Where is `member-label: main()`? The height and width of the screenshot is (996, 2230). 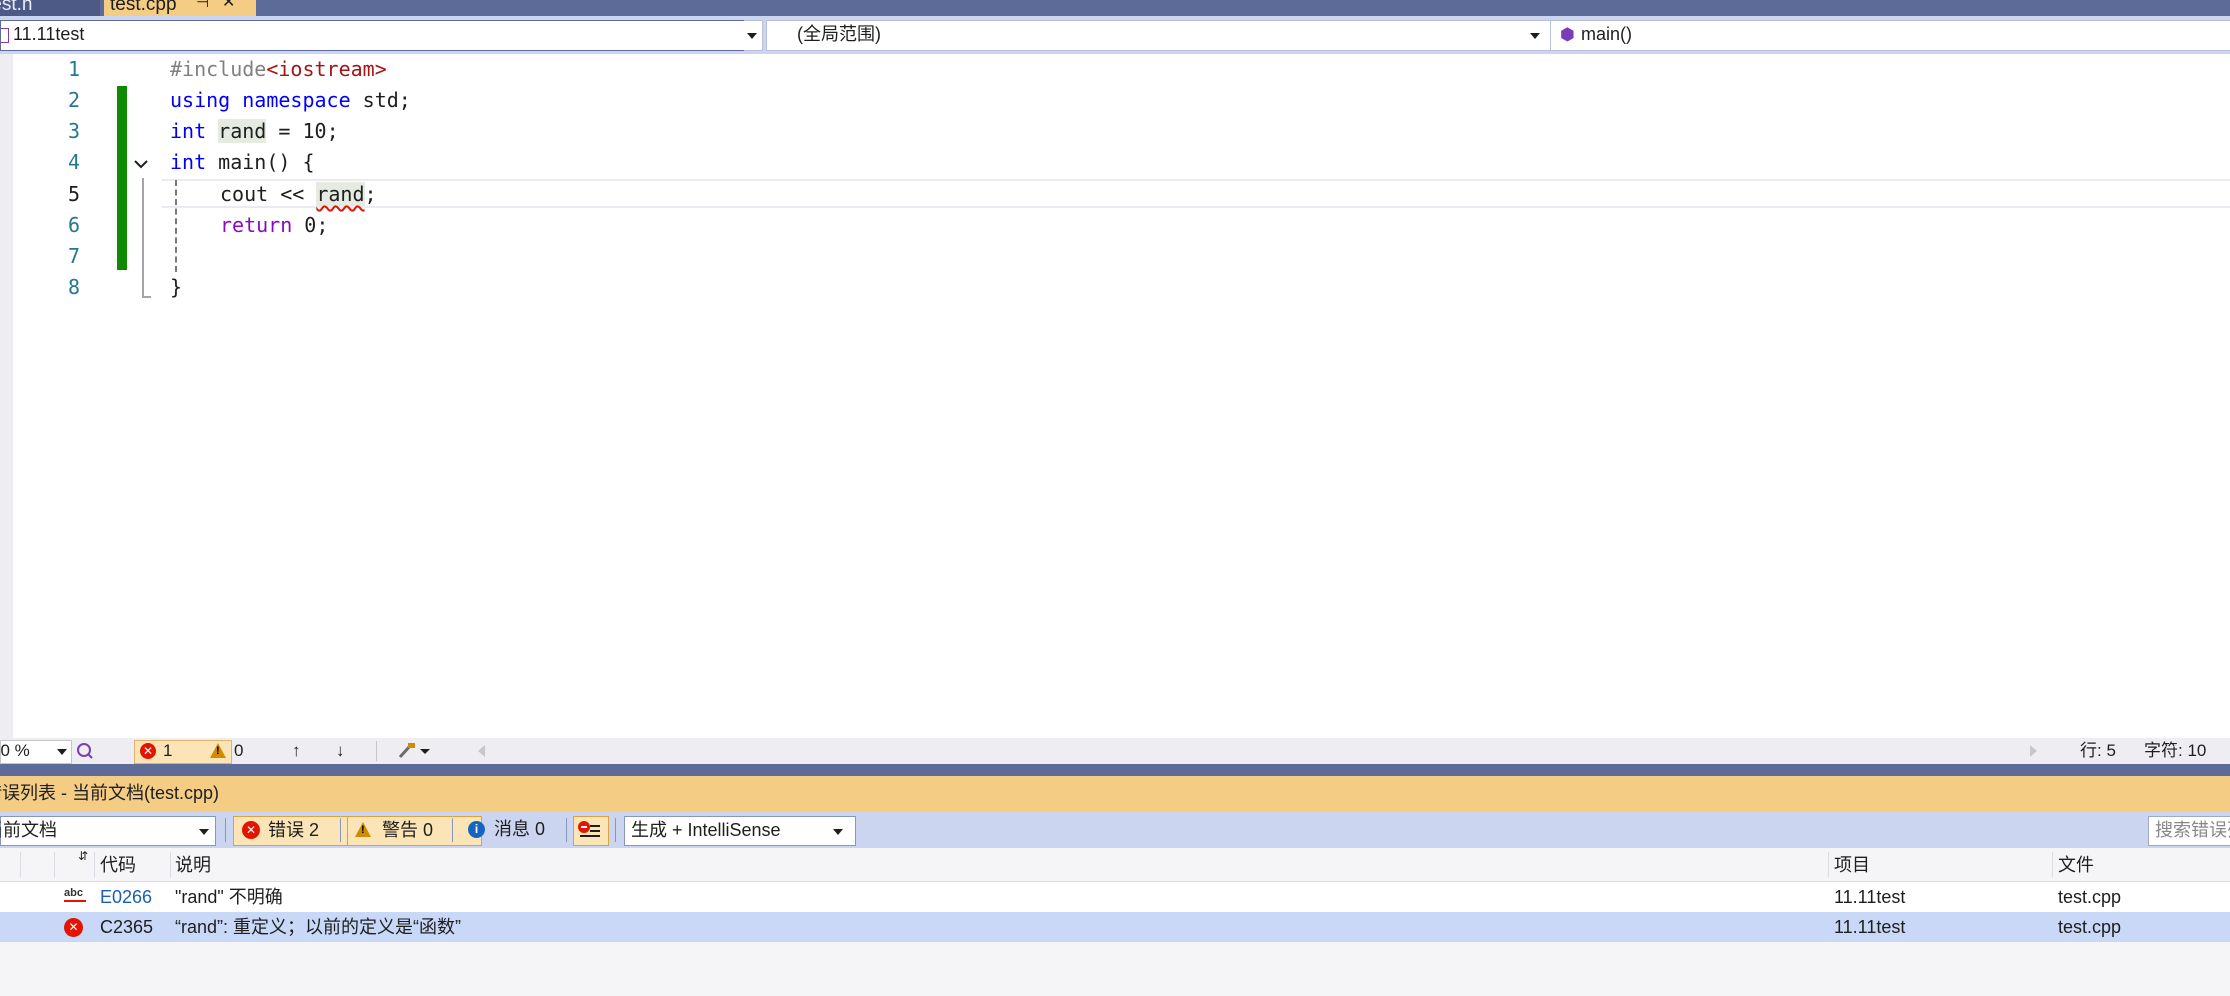
member-label: main() is located at coordinates (1607, 34).